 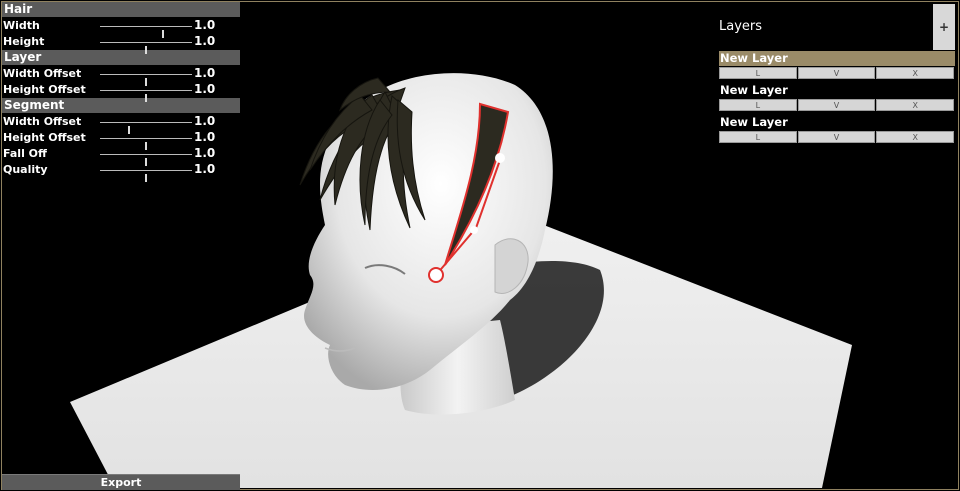 I want to click on property-label: Quality, so click(x=25, y=169).